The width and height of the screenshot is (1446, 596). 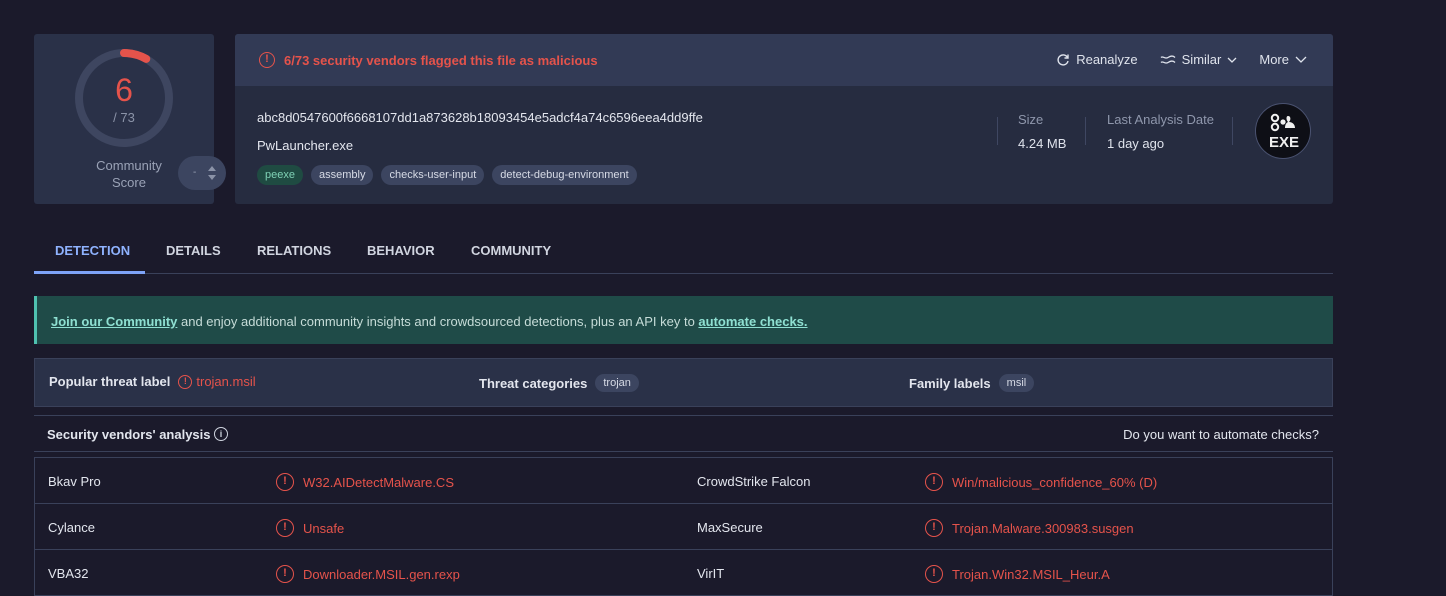 What do you see at coordinates (433, 175) in the screenshot?
I see `tag-checks-user-input: checks-user-input` at bounding box center [433, 175].